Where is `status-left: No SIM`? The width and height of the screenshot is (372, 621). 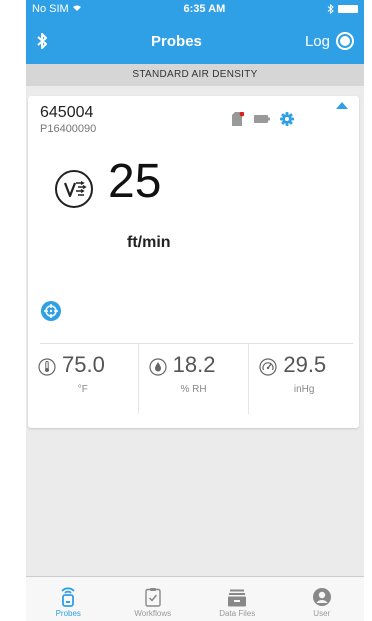
status-left: No SIM is located at coordinates (57, 9).